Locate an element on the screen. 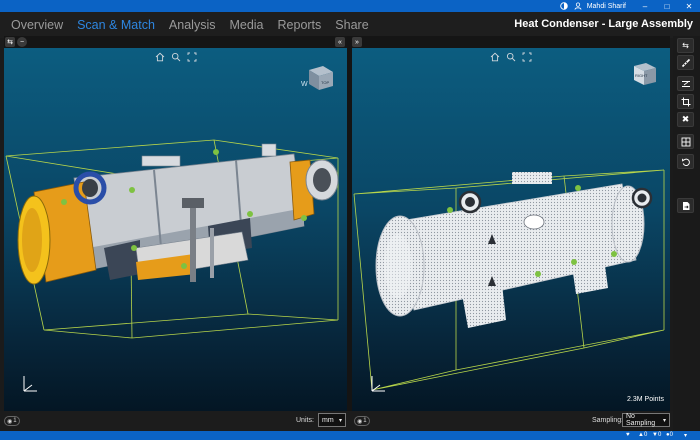  right-pane-header: » is located at coordinates (511, 42).